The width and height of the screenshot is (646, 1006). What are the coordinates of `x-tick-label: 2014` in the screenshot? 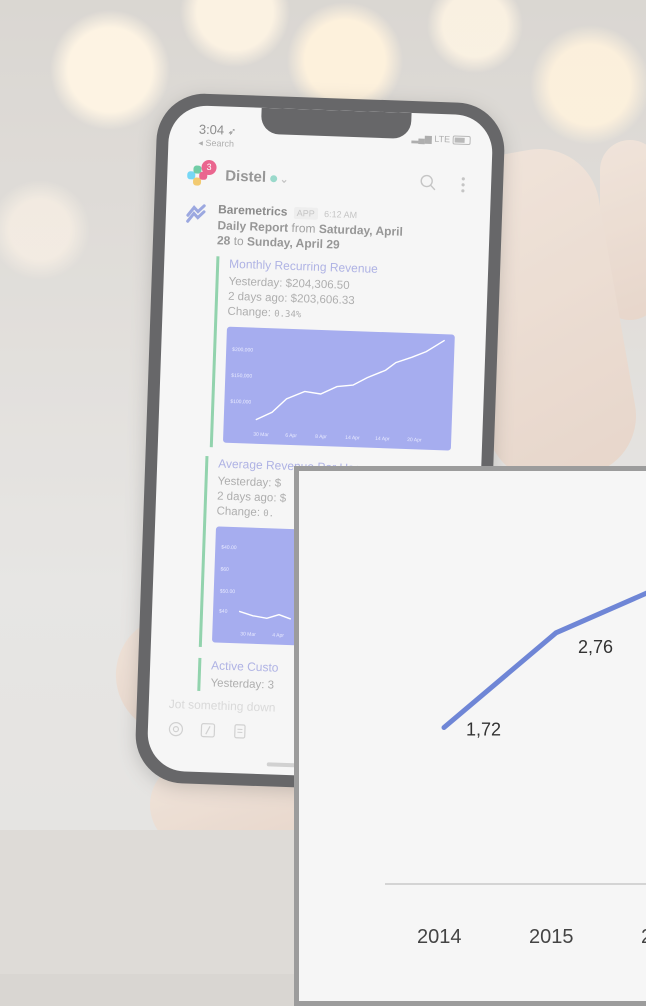 It's located at (439, 937).